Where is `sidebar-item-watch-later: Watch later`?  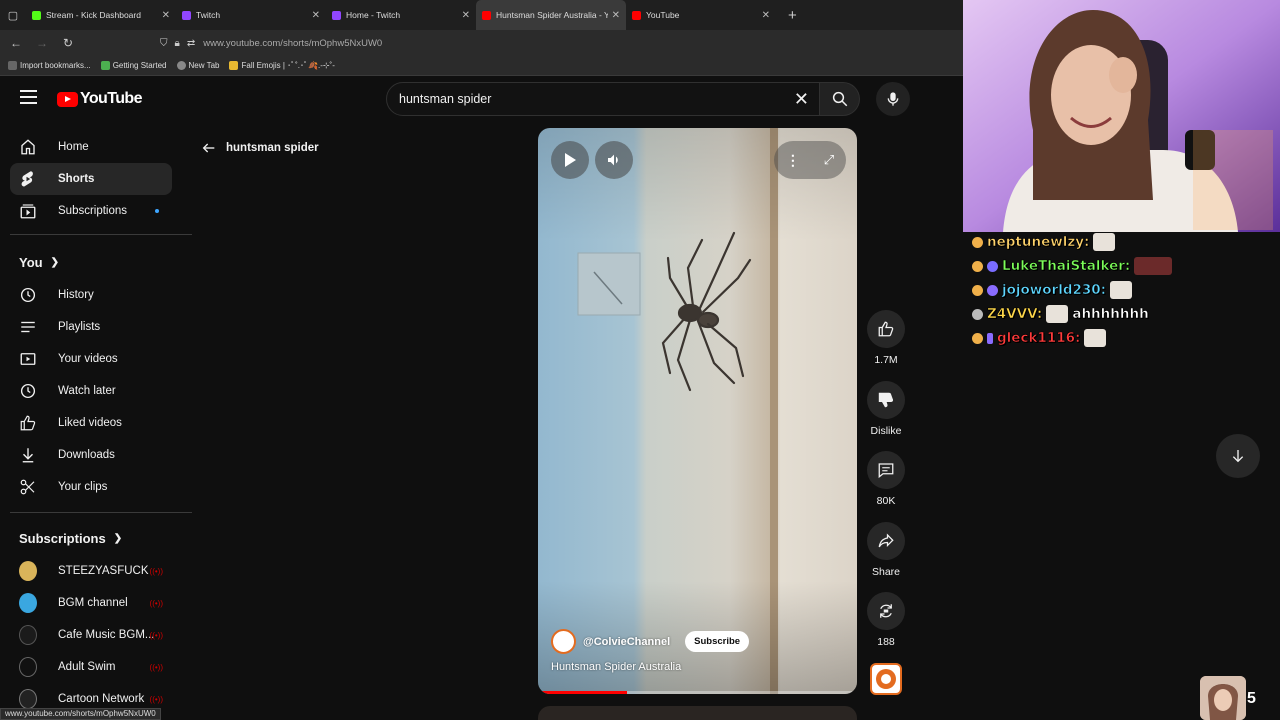
sidebar-item-watch-later: Watch later is located at coordinates (91, 391).